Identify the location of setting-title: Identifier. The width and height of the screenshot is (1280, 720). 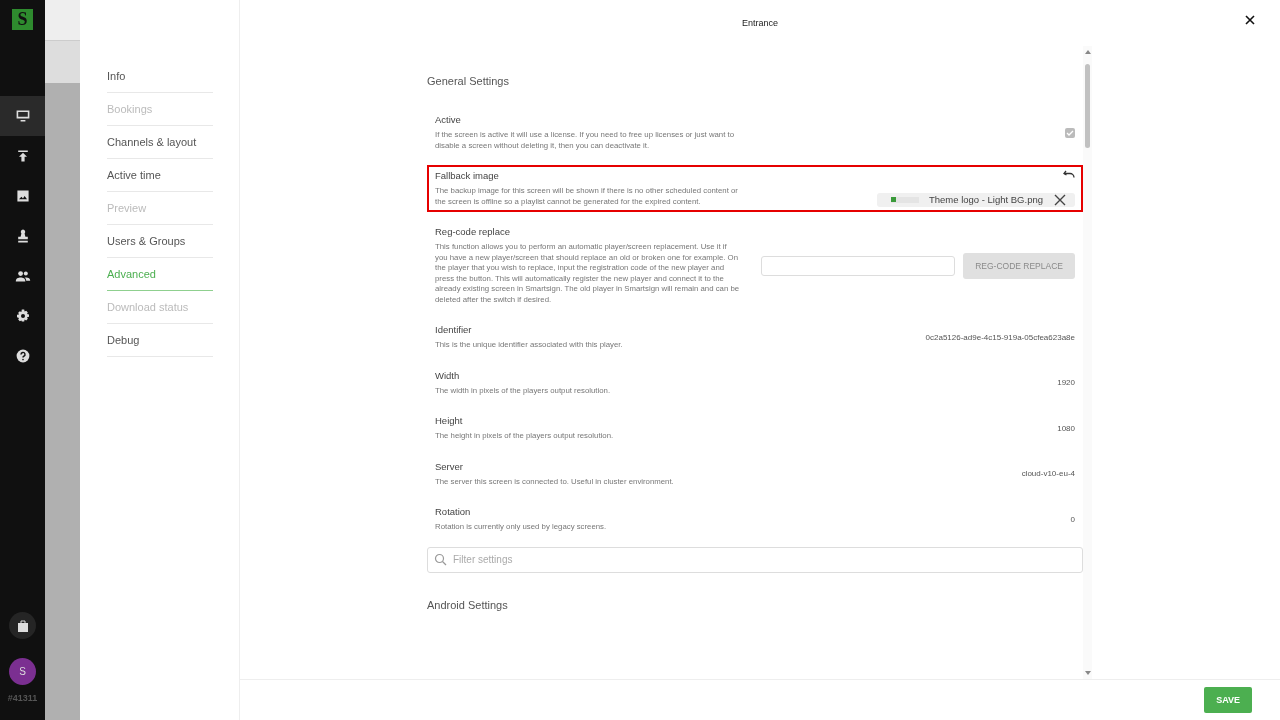
(454, 329).